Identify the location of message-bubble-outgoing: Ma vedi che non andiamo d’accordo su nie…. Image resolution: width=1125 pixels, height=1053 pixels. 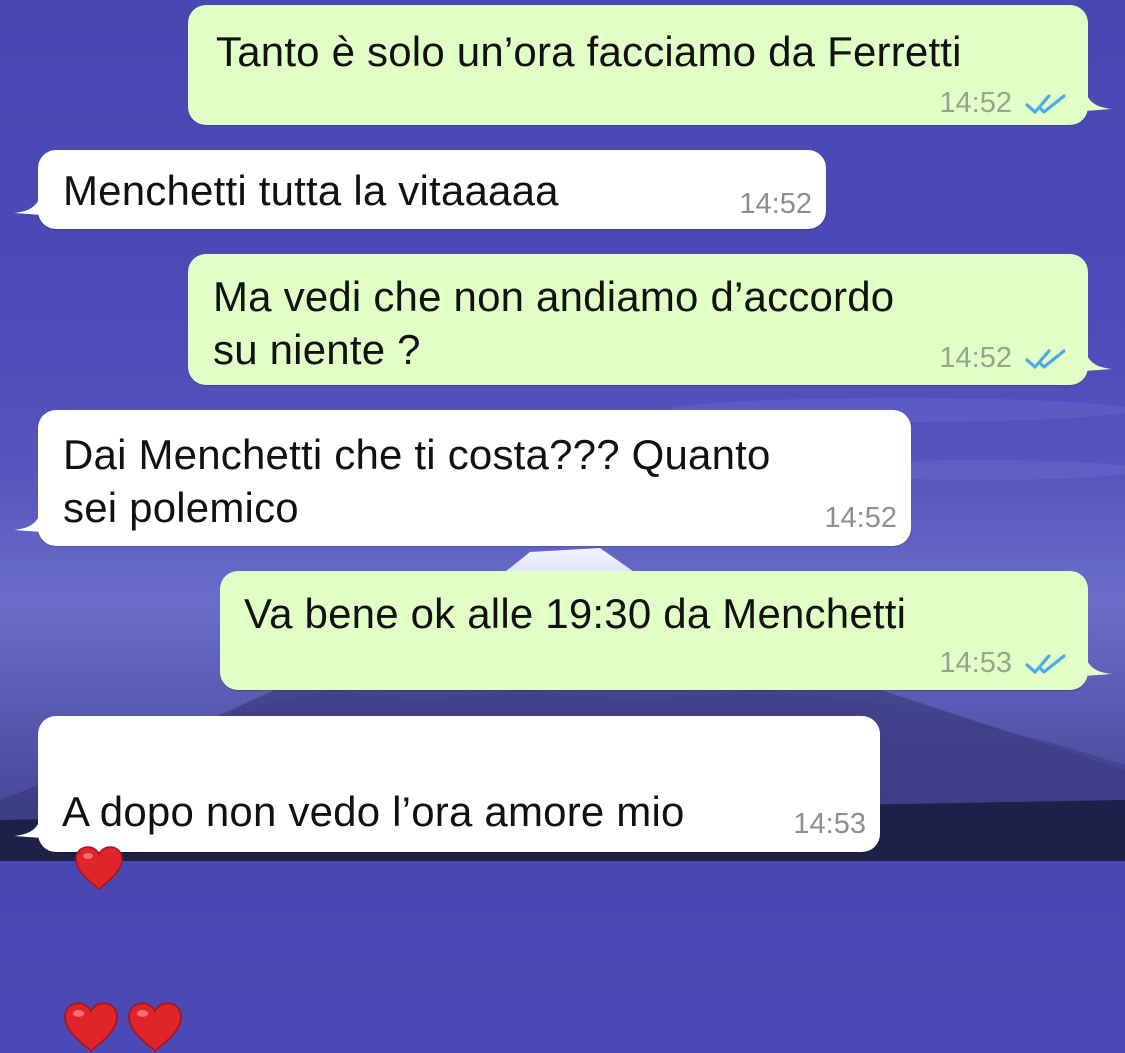
(650, 319).